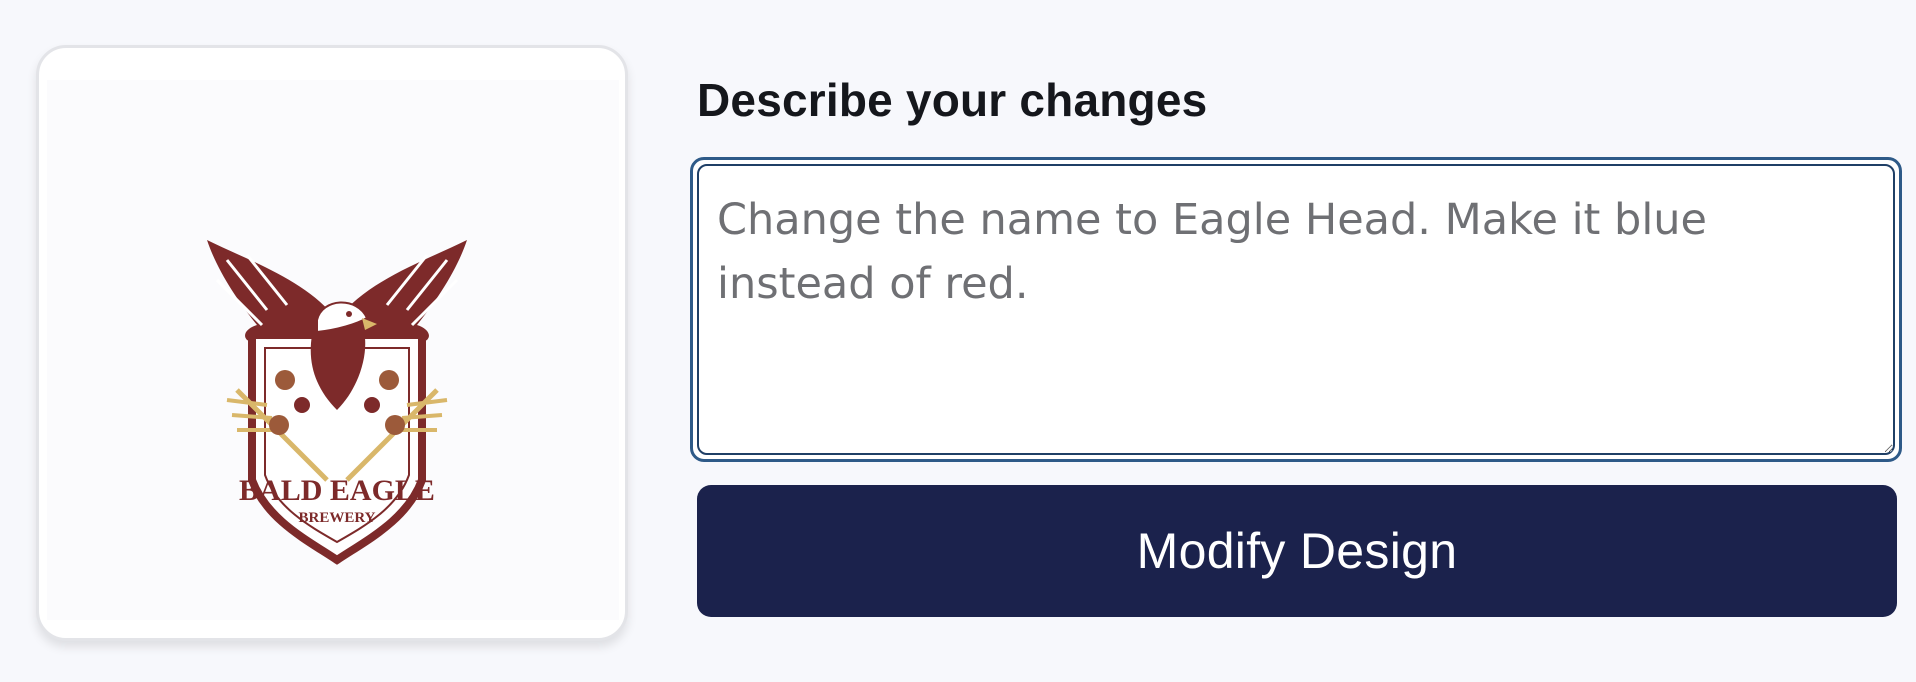 The height and width of the screenshot is (682, 1916). What do you see at coordinates (1297, 551) in the screenshot?
I see `modify-design-button: Modify Design` at bounding box center [1297, 551].